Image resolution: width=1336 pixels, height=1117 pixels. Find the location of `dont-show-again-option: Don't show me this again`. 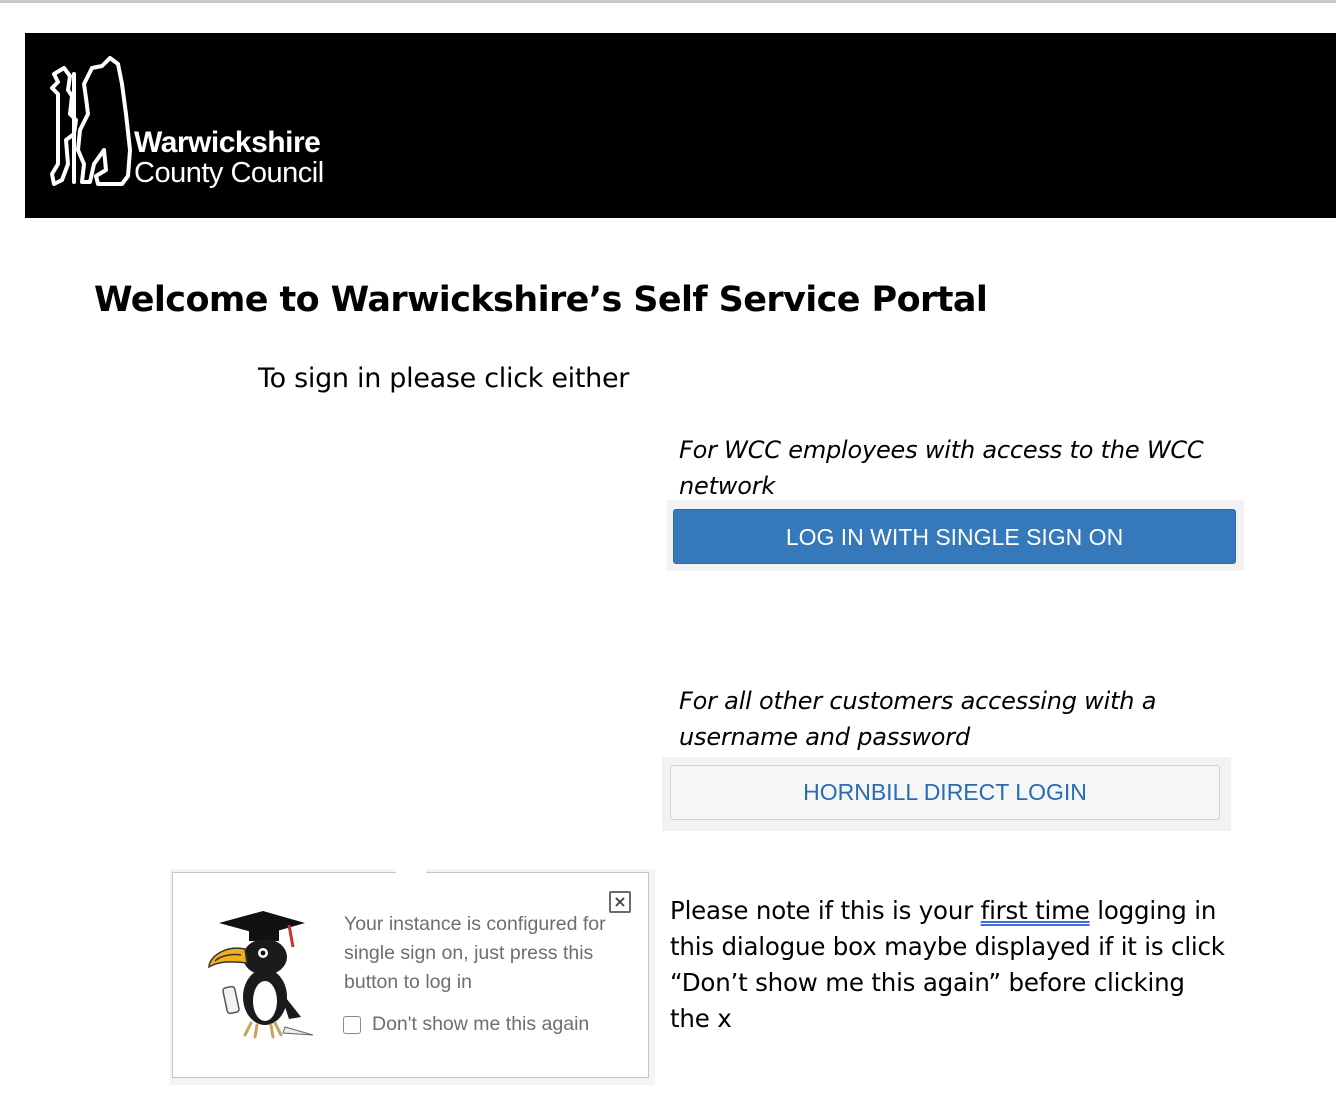

dont-show-again-option: Don't show me this again is located at coordinates (466, 1024).